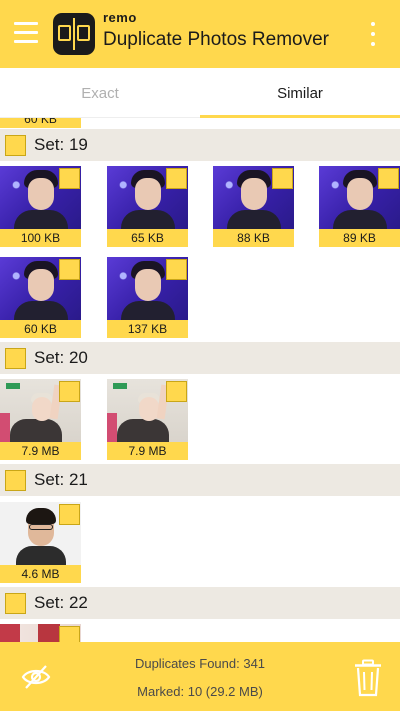 The image size is (400, 711). Describe the element at coordinates (36, 677) in the screenshot. I see `eye-off-icon` at that location.